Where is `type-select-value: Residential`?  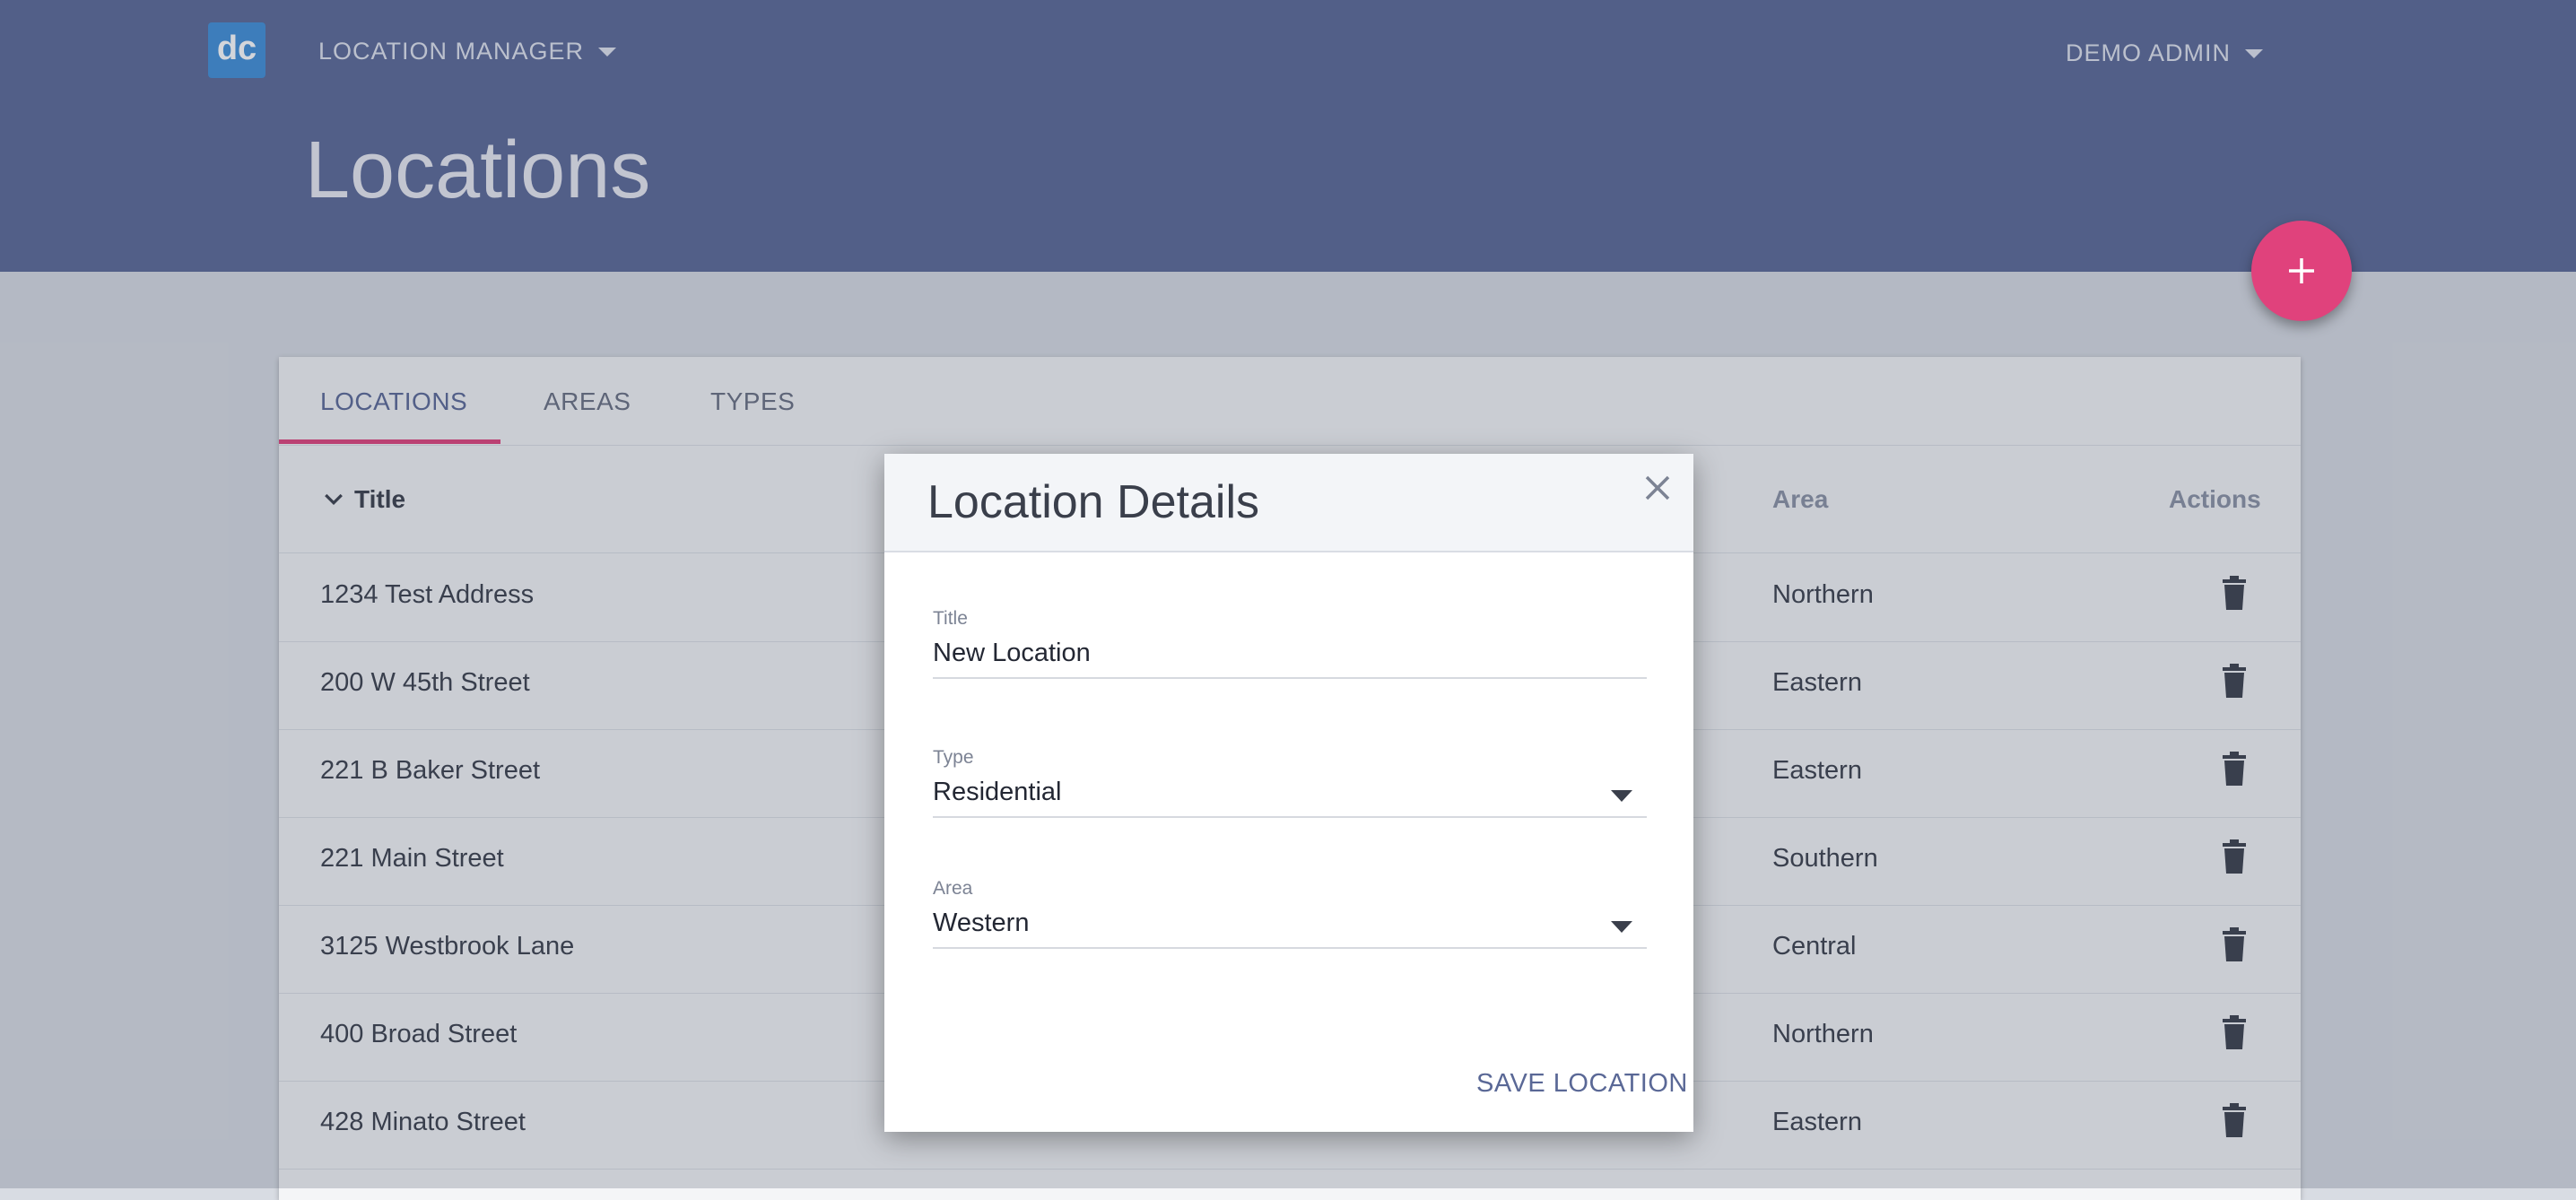 type-select-value: Residential is located at coordinates (997, 792).